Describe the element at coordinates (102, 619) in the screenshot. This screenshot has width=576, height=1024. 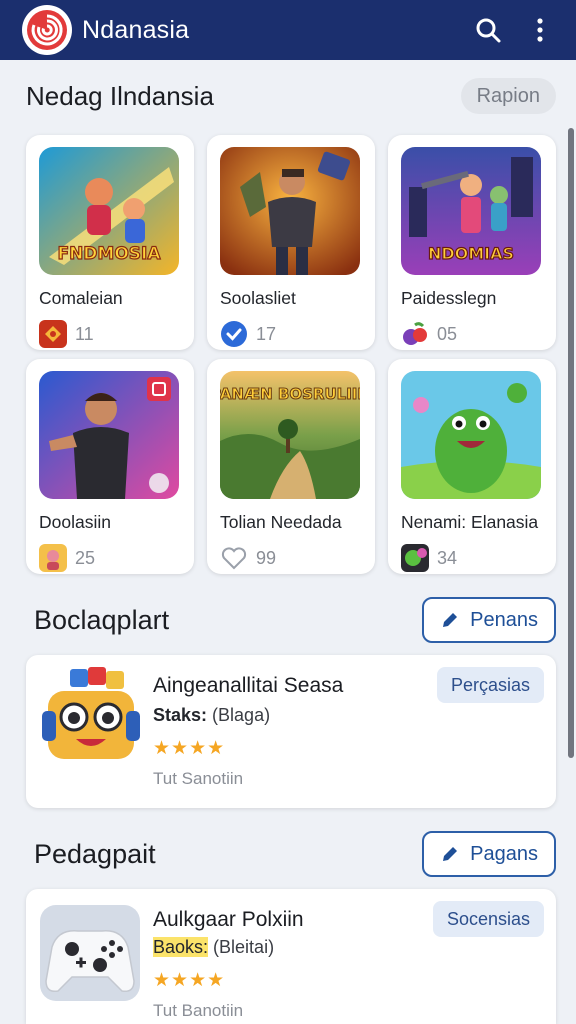
I see `section-title: Boclaqplart` at that location.